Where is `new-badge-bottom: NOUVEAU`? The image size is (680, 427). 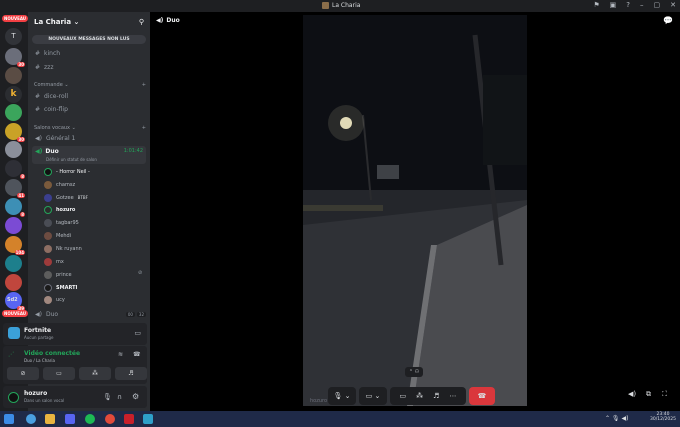
new-badge-bottom: NOUVEAU is located at coordinates (15, 313).